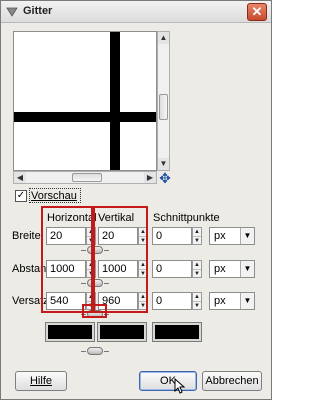  I want to click on mouse-pointer-icon, so click(180, 386).